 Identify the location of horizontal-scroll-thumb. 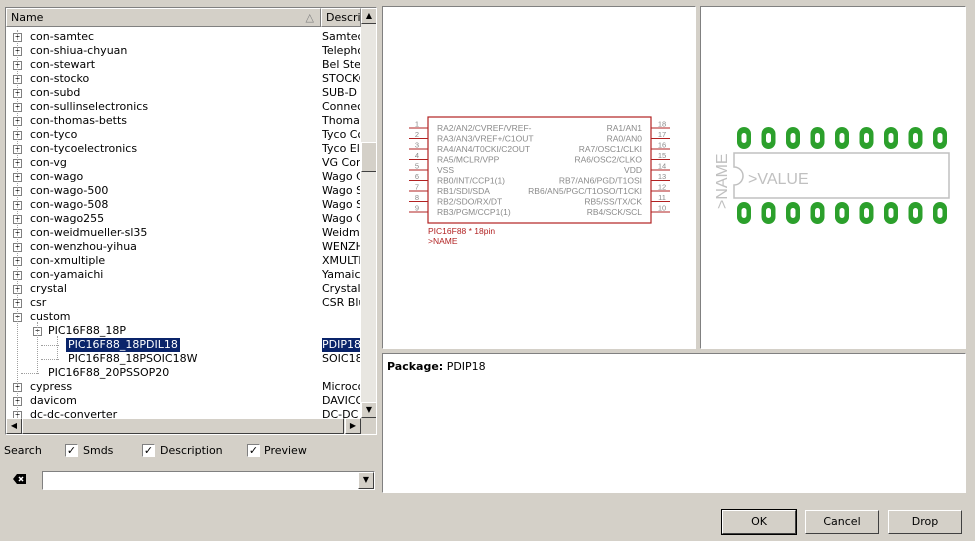
(183, 426).